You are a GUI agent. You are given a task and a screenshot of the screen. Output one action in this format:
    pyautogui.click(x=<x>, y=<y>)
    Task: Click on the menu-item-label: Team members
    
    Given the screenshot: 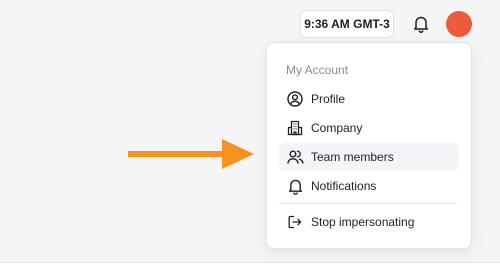 What is the action you would take?
    pyautogui.click(x=352, y=157)
    